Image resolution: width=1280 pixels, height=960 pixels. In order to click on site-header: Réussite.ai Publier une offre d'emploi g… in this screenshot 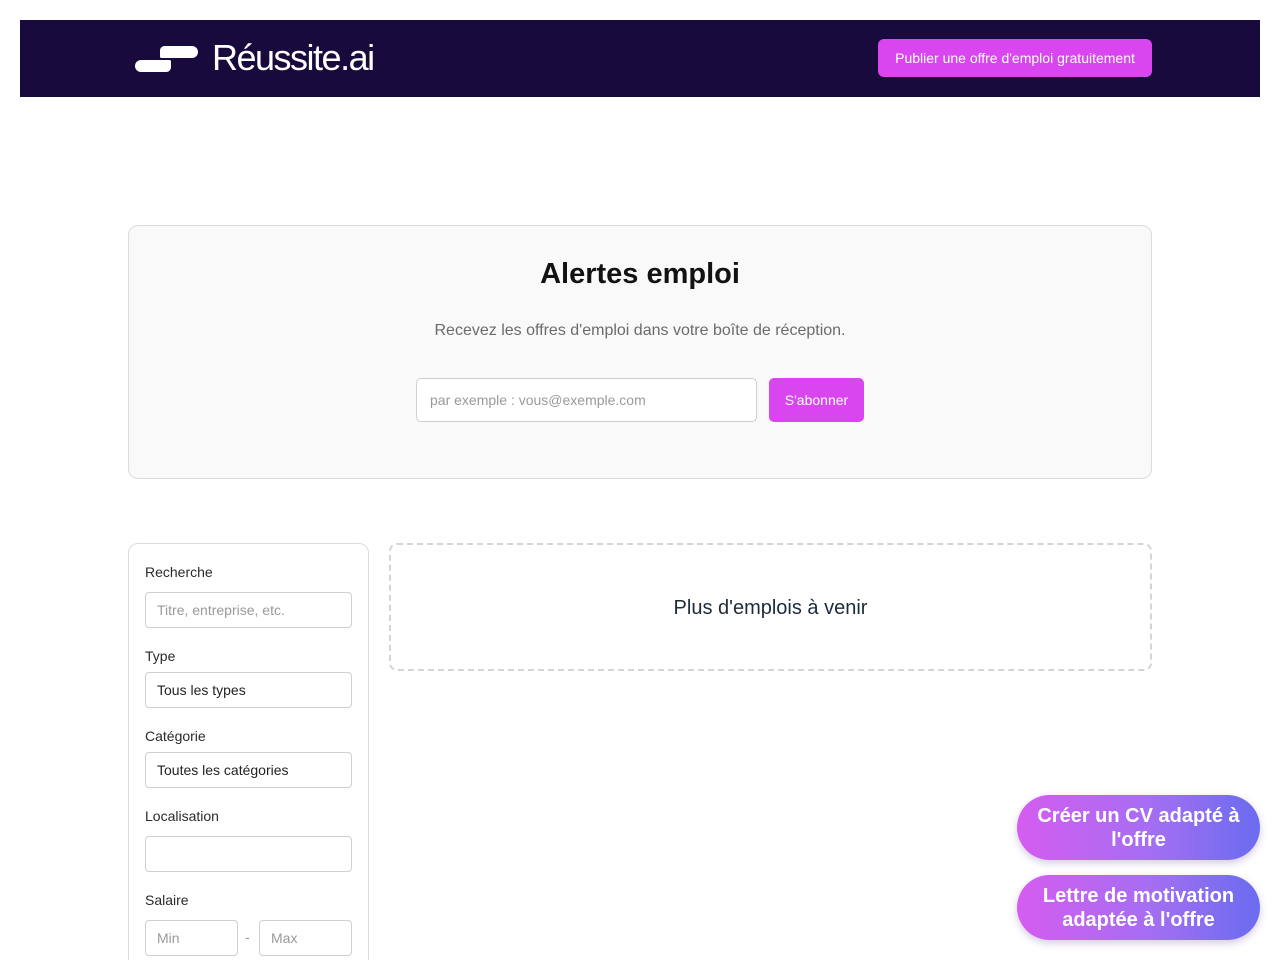, I will do `click(640, 58)`.